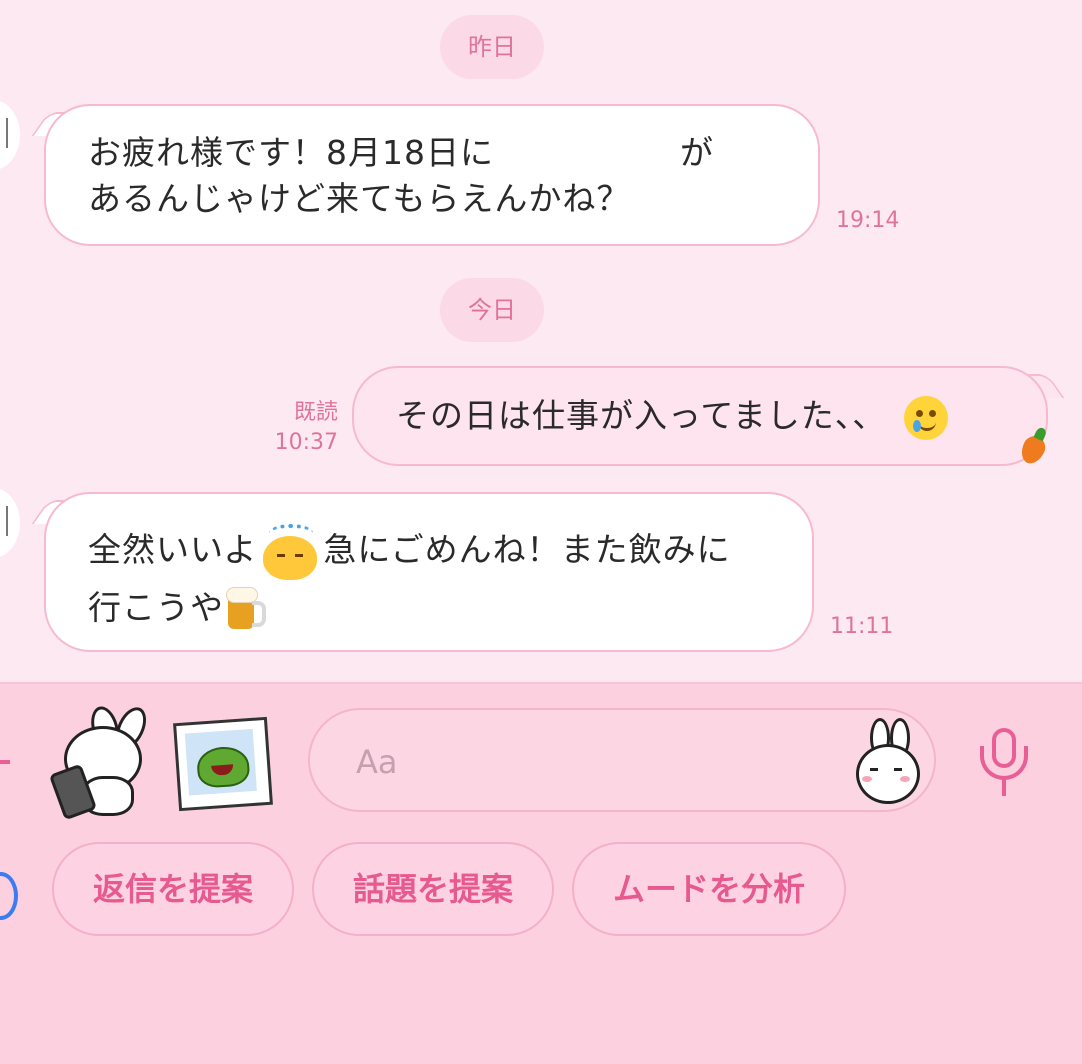 This screenshot has width=1082, height=1064. I want to click on message-time: 11:11, so click(862, 626).